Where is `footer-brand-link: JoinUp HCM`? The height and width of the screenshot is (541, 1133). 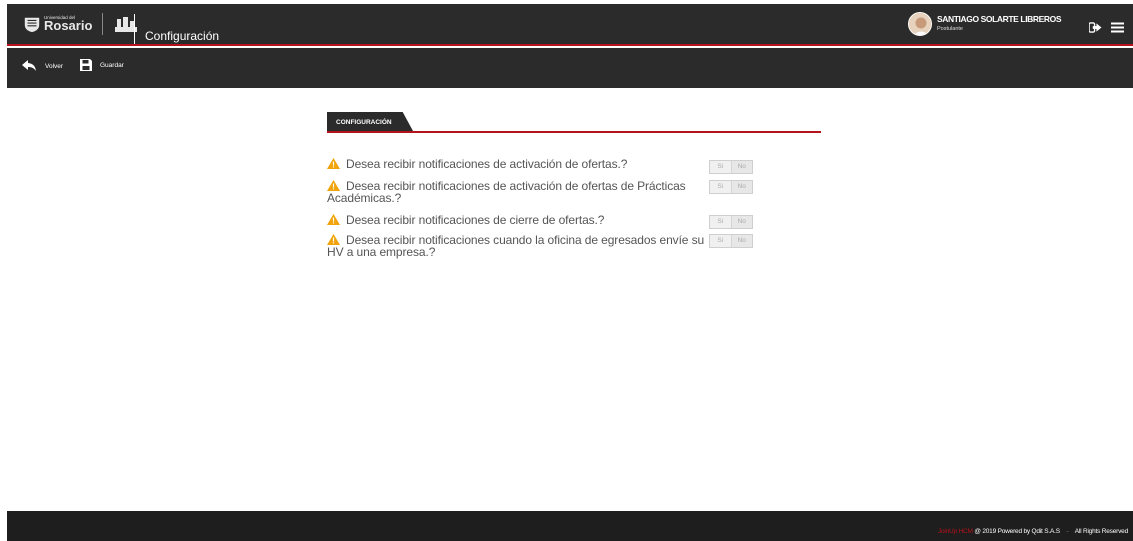 footer-brand-link: JoinUp HCM is located at coordinates (955, 531).